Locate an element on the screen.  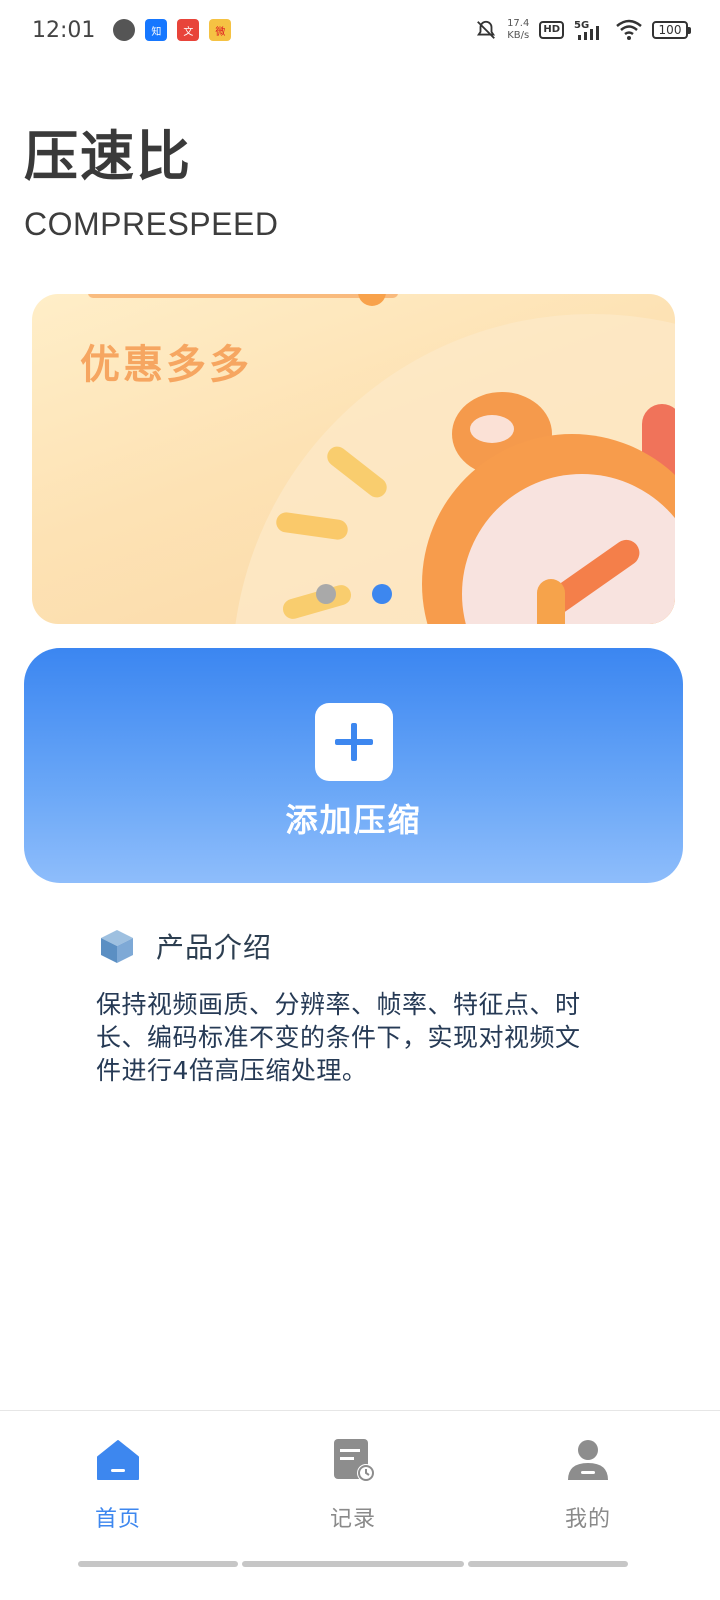
home-icon is located at coordinates (118, 1460).